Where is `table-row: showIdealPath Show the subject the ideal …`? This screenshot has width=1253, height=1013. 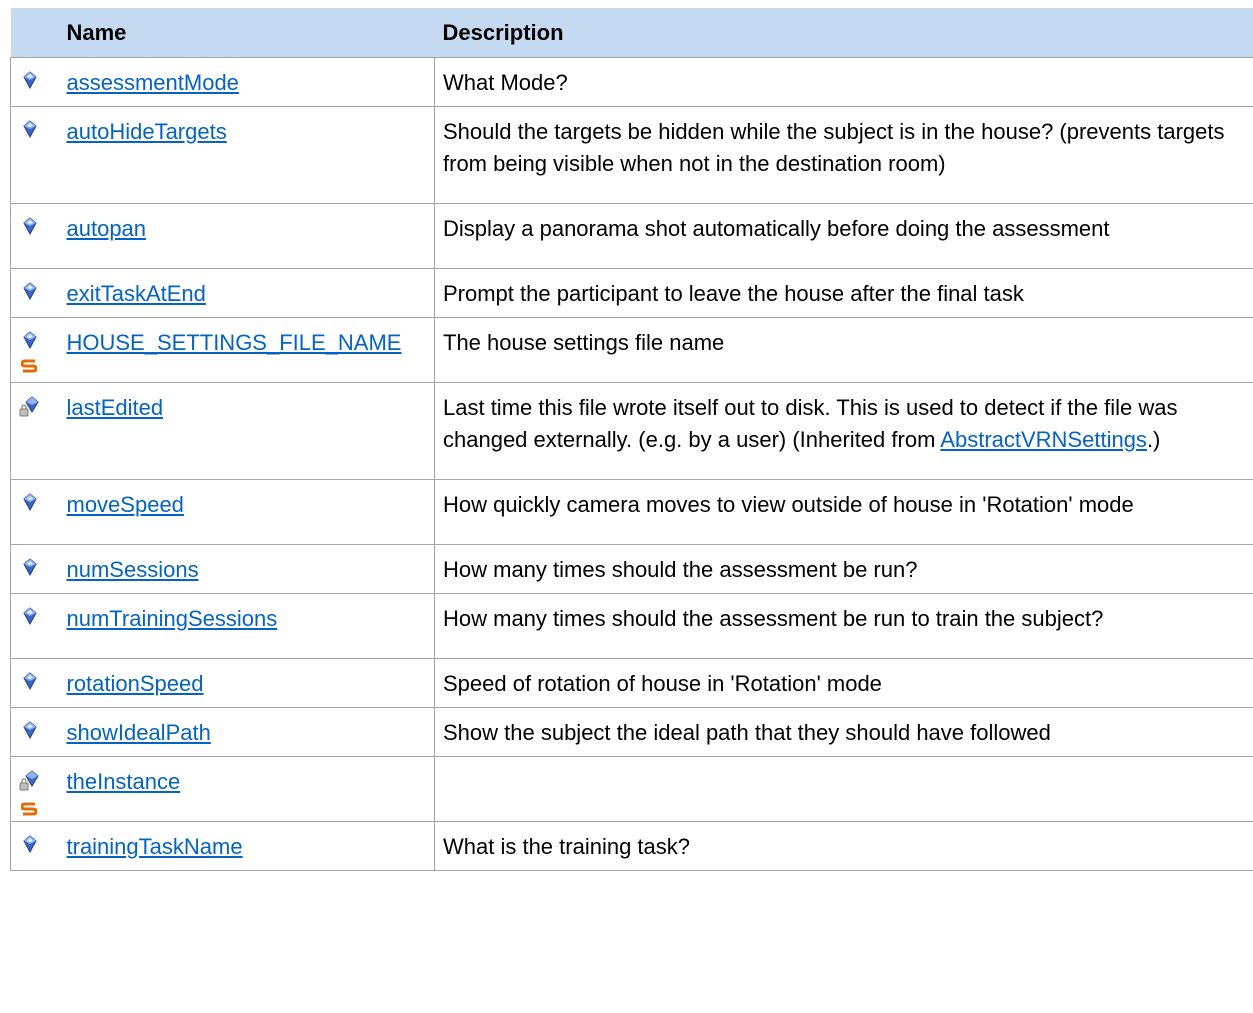 table-row: showIdealPath Show the subject the ideal … is located at coordinates (631, 732).